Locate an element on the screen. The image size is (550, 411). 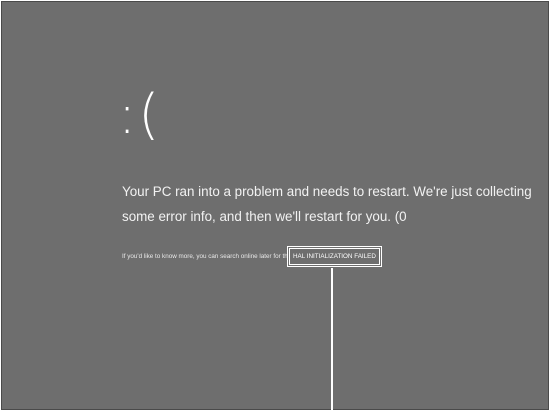
sad-face-emoticon: :( is located at coordinates (140, 114).